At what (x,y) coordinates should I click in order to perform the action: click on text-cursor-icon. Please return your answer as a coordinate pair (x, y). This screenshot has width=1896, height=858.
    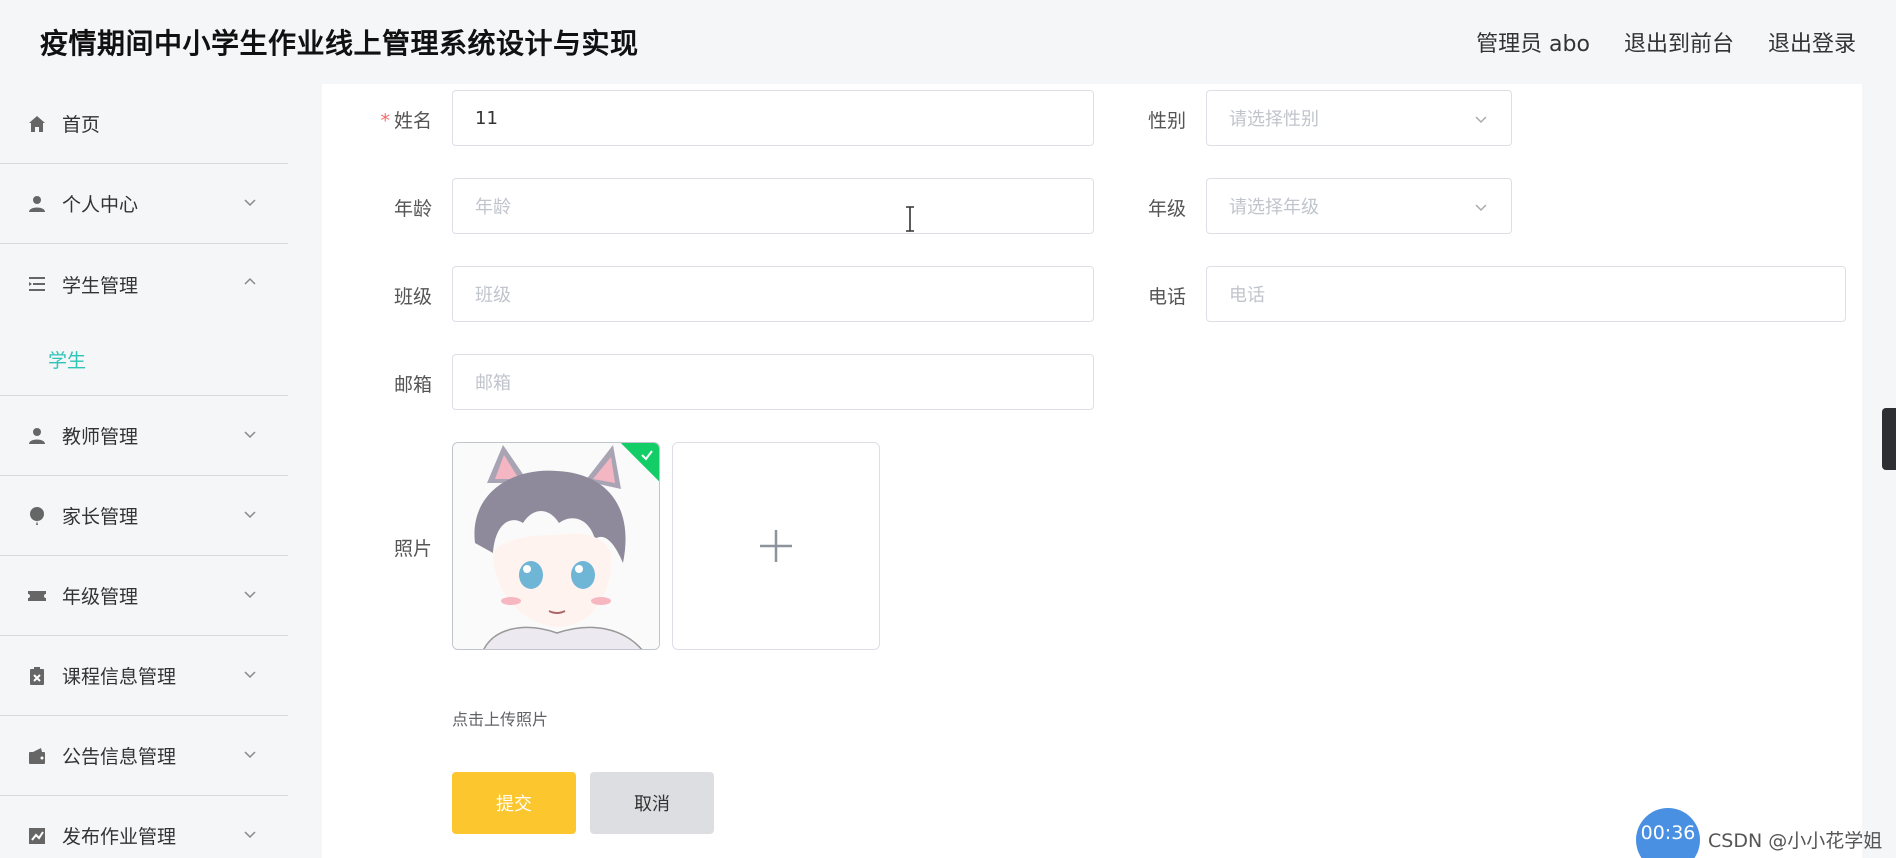
    Looking at the image, I should click on (910, 219).